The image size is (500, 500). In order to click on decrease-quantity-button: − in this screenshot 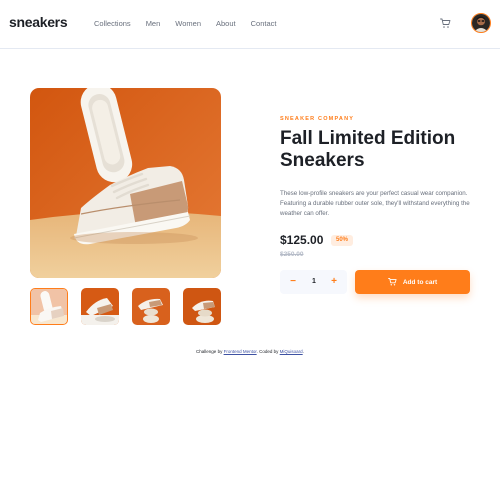, I will do `click(293, 282)`.